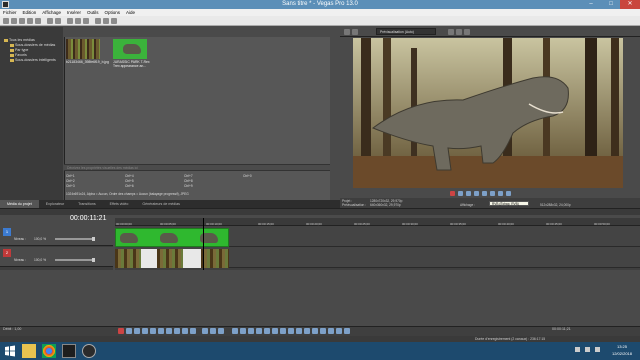  I want to click on menu-fichier: Fichier, so click(10, 12).